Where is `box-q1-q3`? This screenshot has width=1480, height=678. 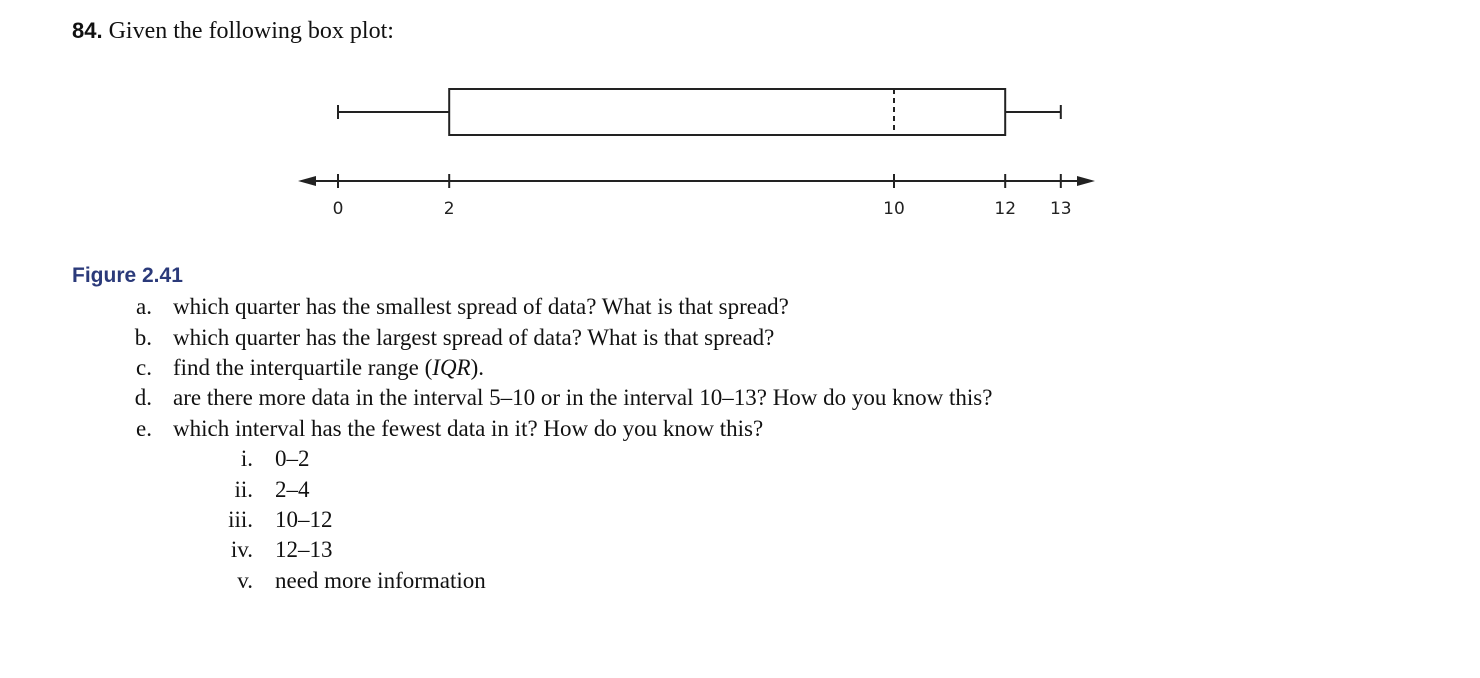 box-q1-q3 is located at coordinates (727, 112).